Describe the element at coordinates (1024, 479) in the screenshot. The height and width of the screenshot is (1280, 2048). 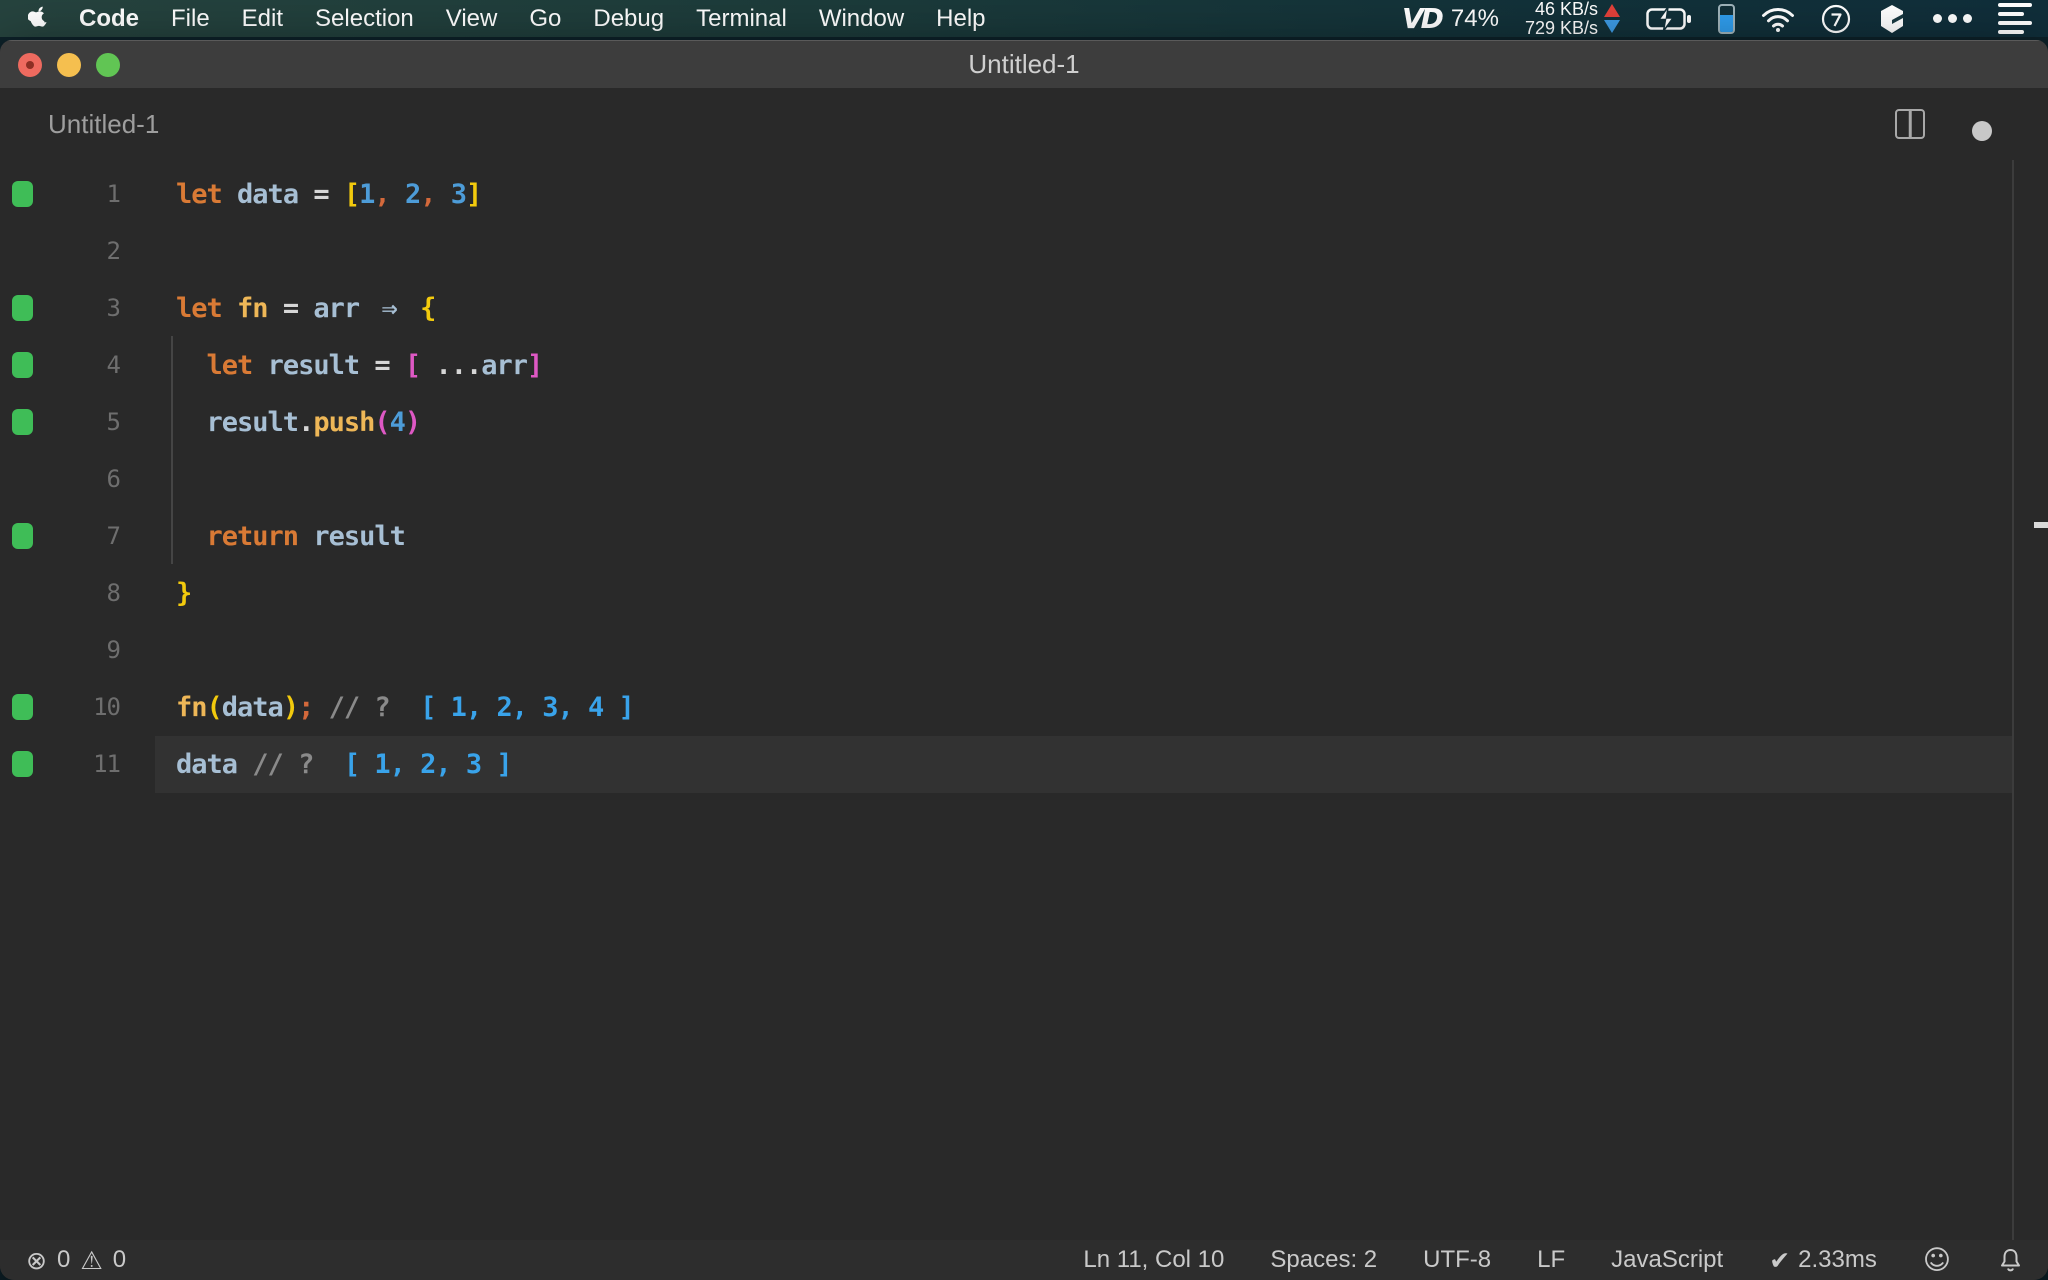
I see `code-line-6: 6` at that location.